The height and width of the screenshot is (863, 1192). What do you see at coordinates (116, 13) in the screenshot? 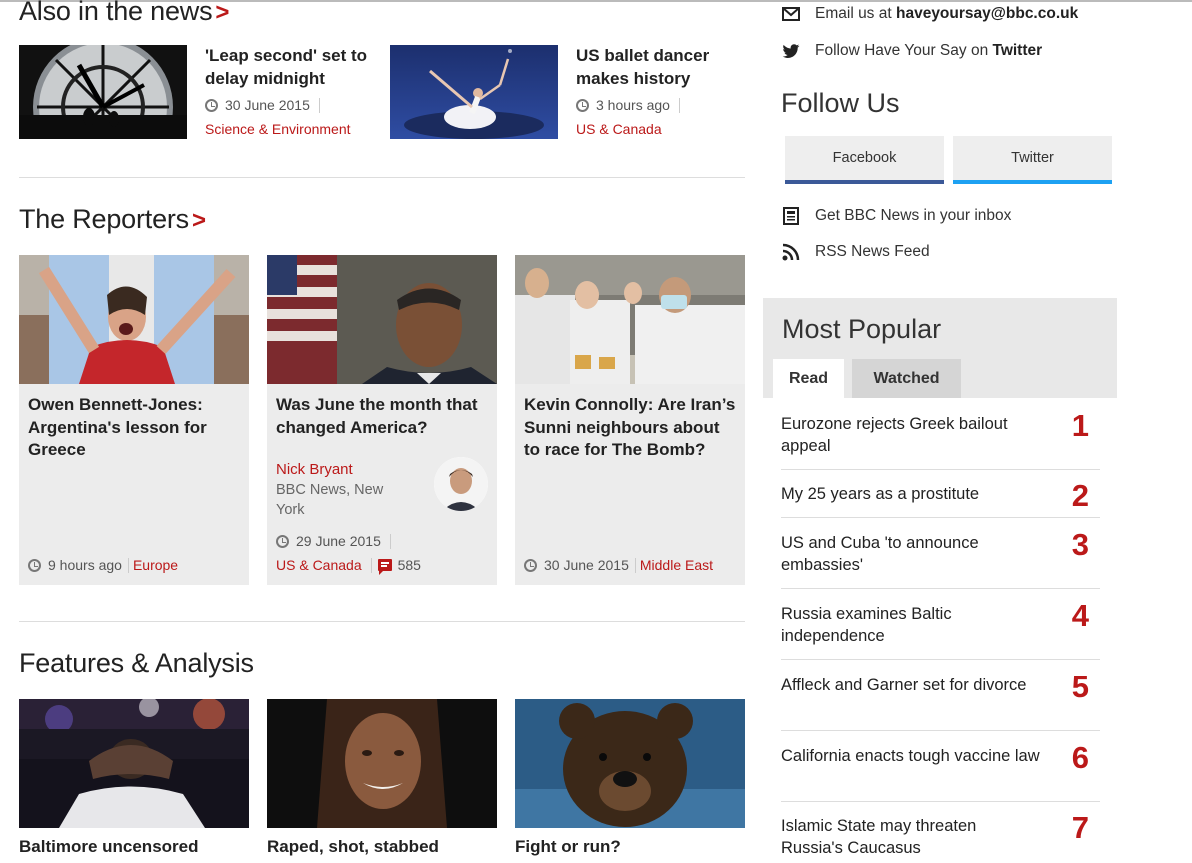
I see `also-in-news-heading-text: Also in the news` at bounding box center [116, 13].